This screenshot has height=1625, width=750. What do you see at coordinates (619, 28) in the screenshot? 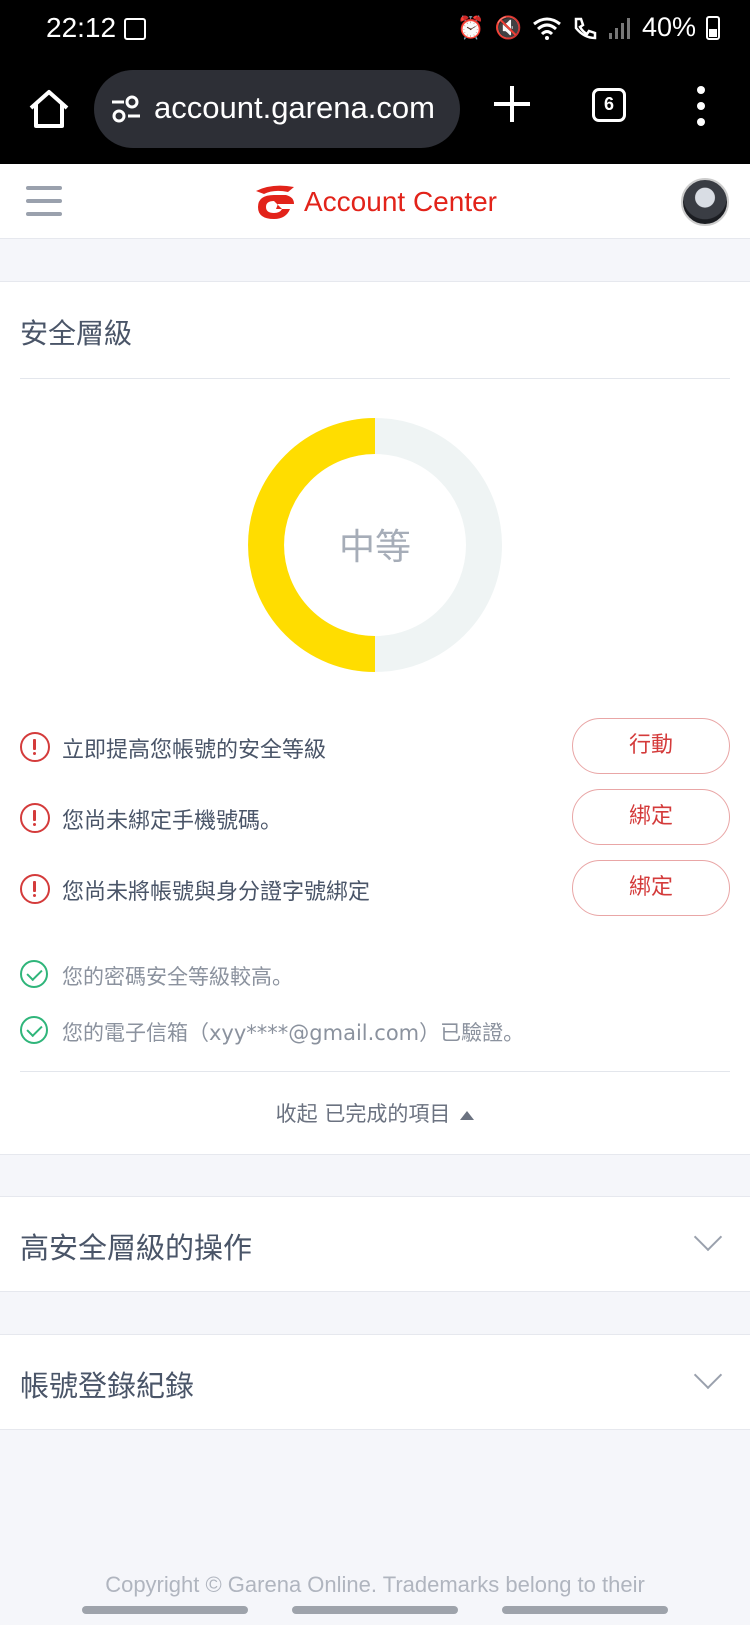
I see `signal-icon` at bounding box center [619, 28].